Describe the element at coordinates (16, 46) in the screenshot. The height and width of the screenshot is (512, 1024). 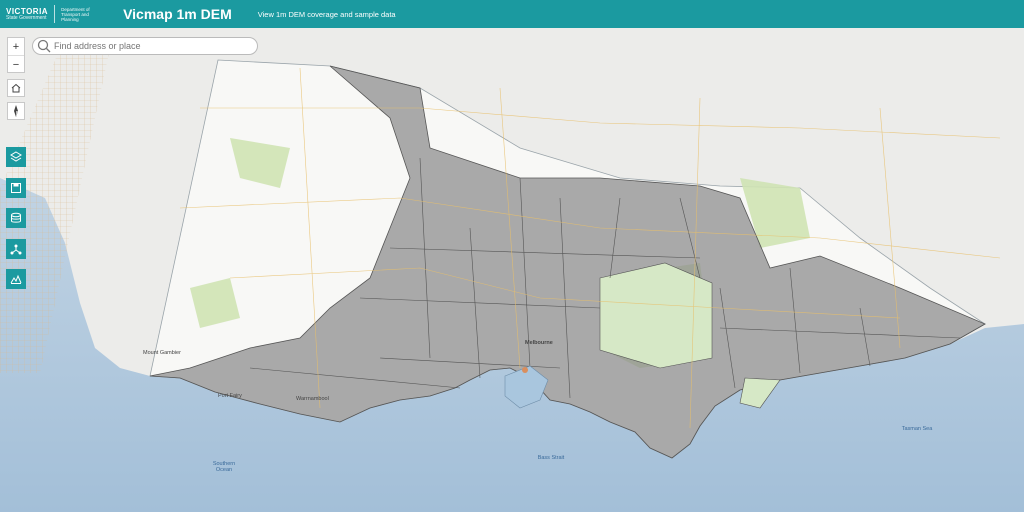
I see `zoom-in-button: +` at that location.